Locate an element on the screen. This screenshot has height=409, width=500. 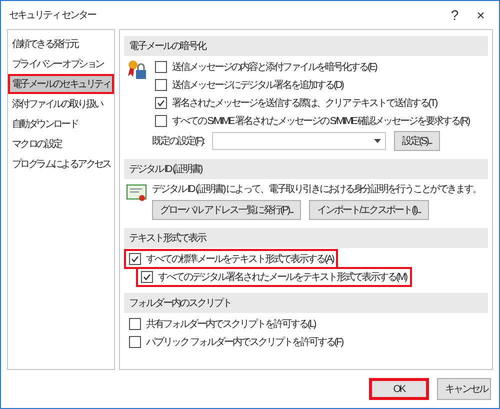
sidebar-item: プログラムによるアクセス is located at coordinates (61, 164).